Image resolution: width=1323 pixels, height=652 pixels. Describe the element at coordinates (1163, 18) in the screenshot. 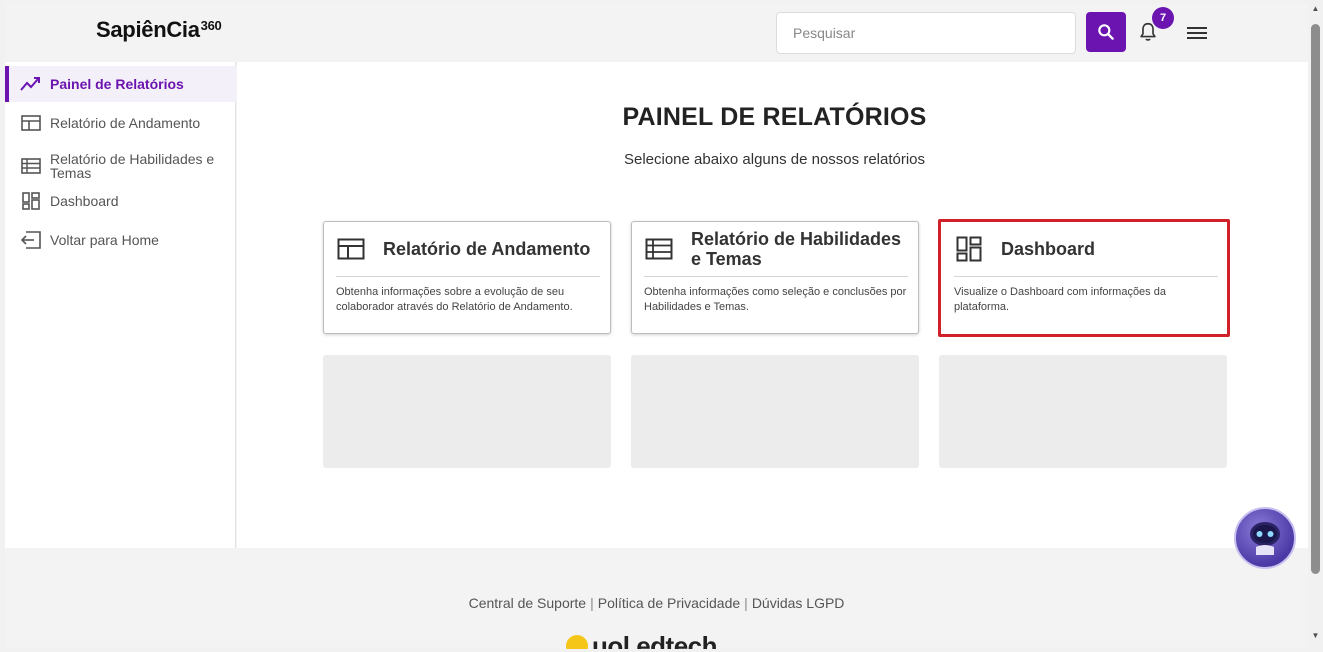

I see `notification-badge: 7` at that location.